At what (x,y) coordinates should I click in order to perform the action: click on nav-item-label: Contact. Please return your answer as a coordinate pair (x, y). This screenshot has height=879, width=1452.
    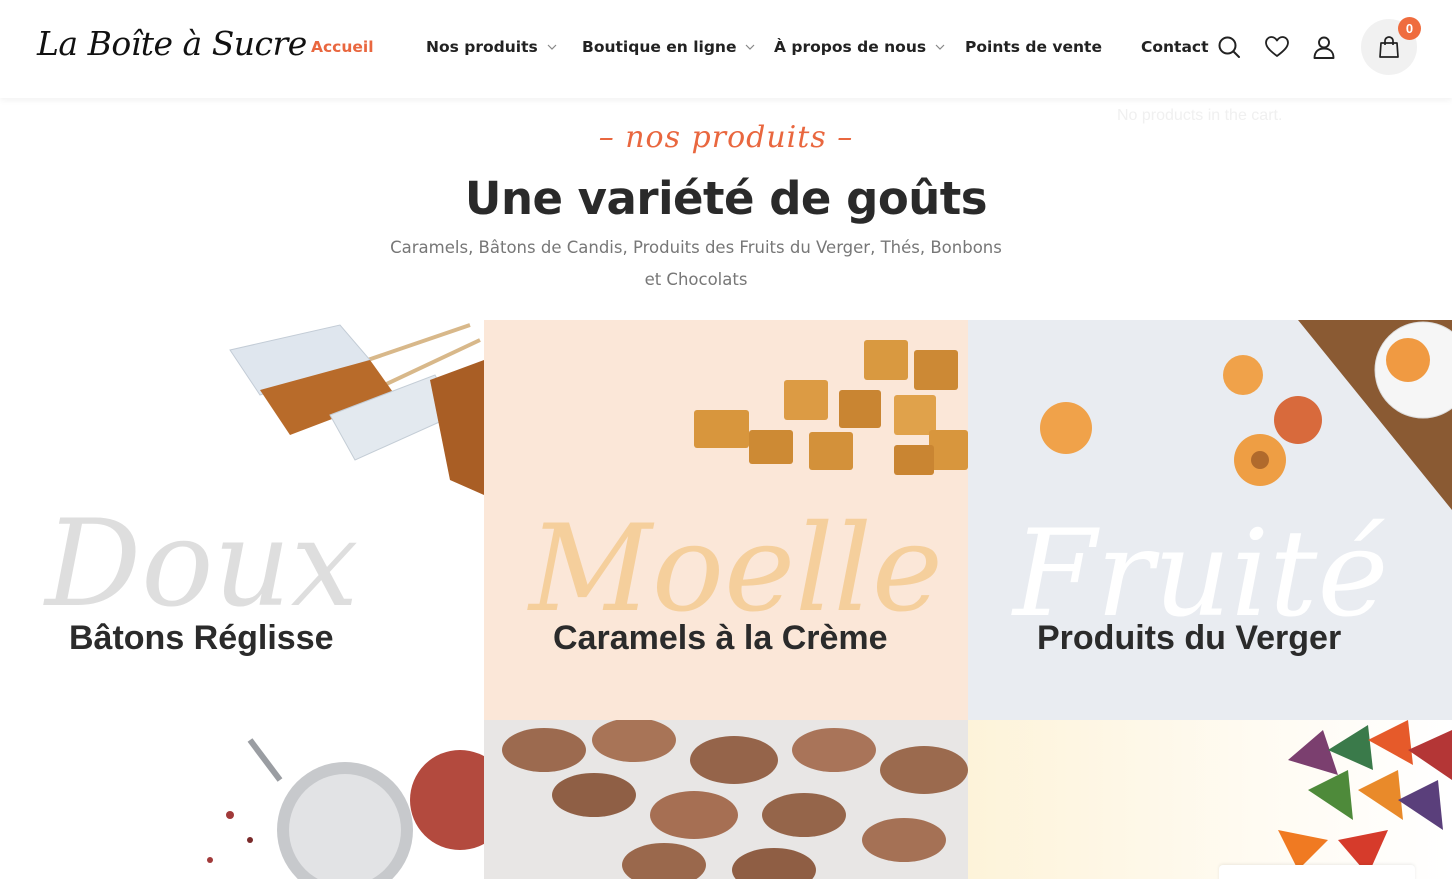
    Looking at the image, I should click on (1175, 47).